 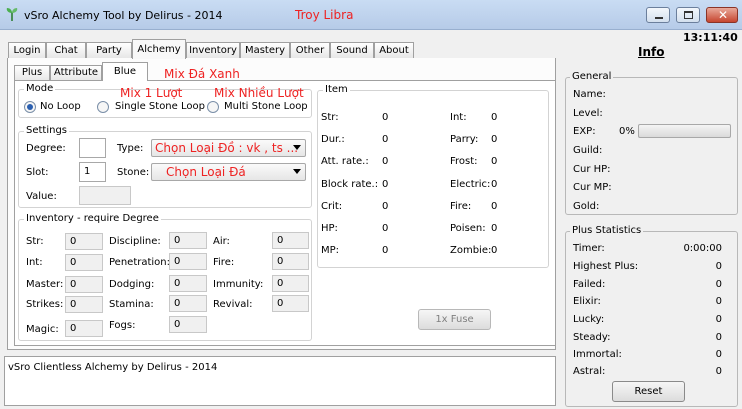 What do you see at coordinates (718, 371) in the screenshot?
I see `astral-value: 0` at bounding box center [718, 371].